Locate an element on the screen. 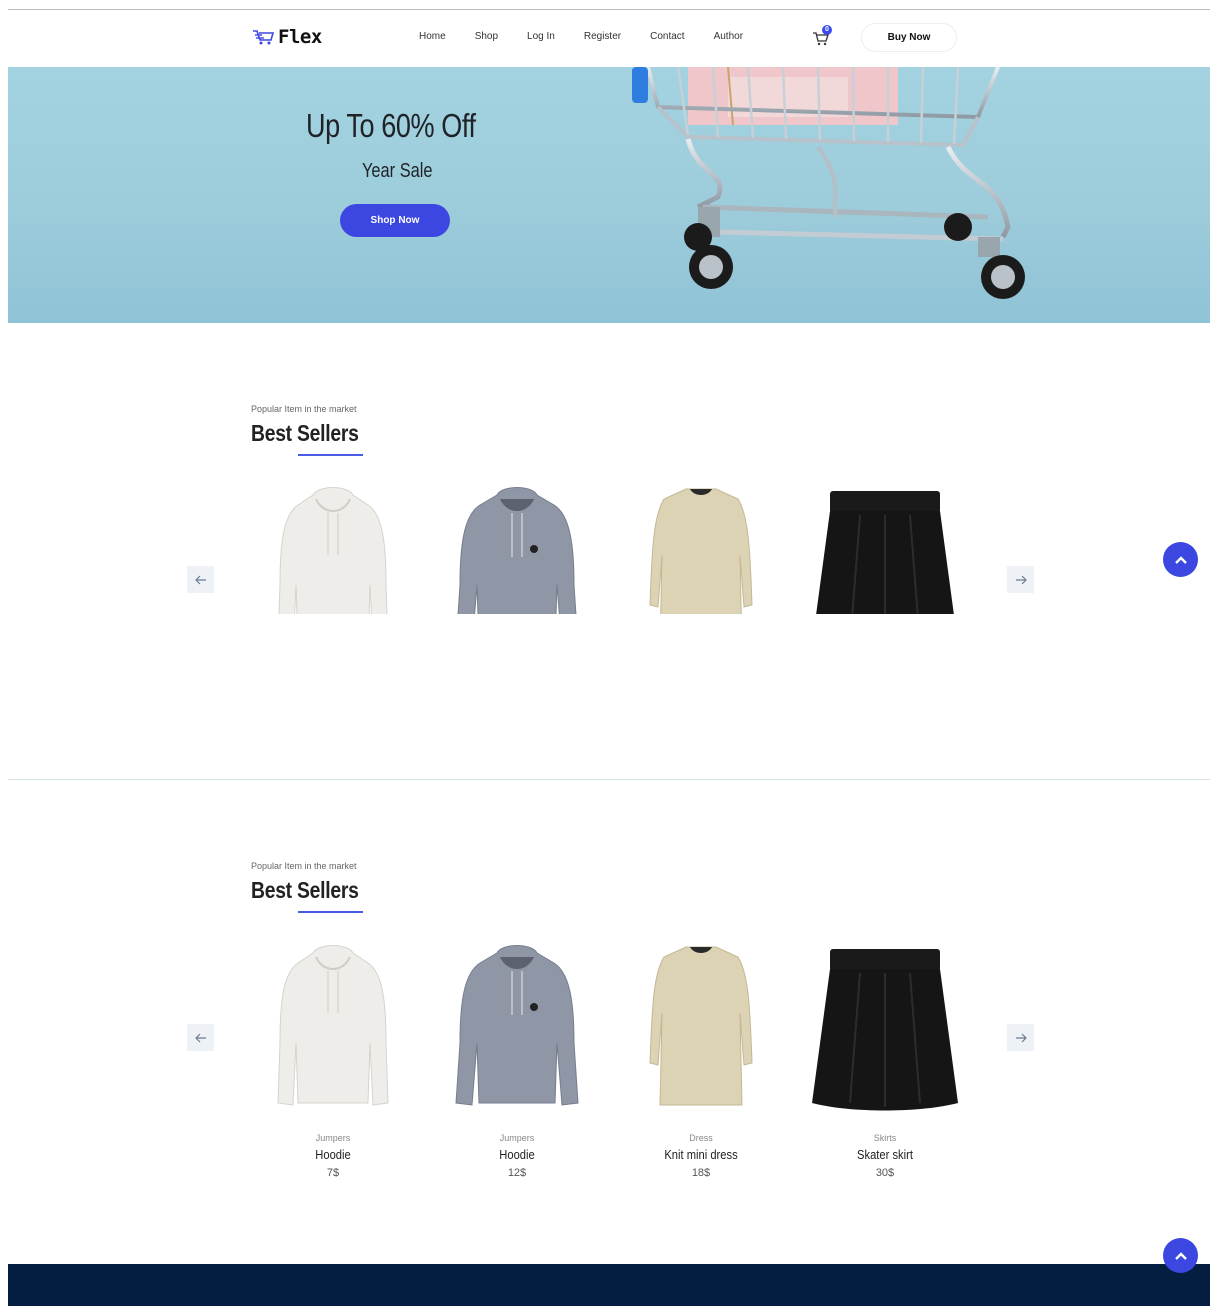 This screenshot has height=1306, width=1210. product-card: Dress Knit mini dress 18$ is located at coordinates (701, 1061).